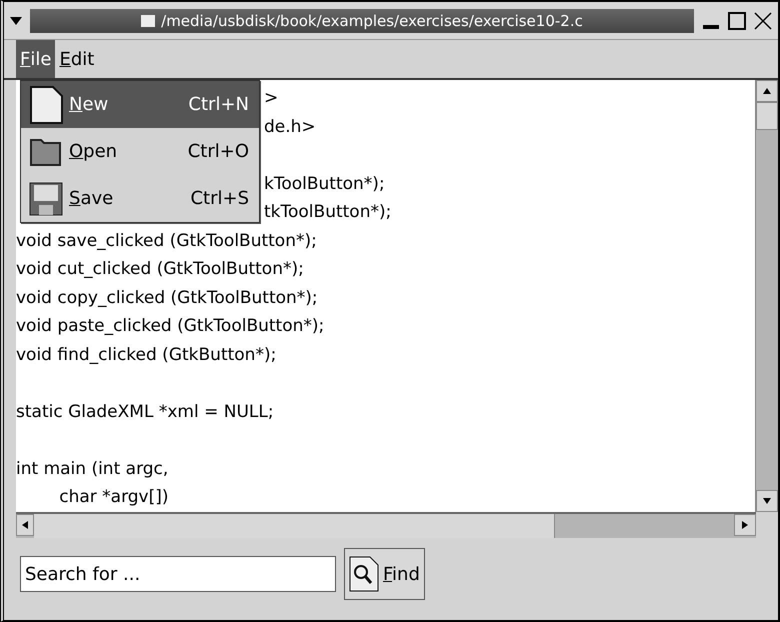 Image resolution: width=780 pixels, height=622 pixels. What do you see at coordinates (160, 269) in the screenshot?
I see `code-line: void cut_clicked (GtkToolButton*);` at bounding box center [160, 269].